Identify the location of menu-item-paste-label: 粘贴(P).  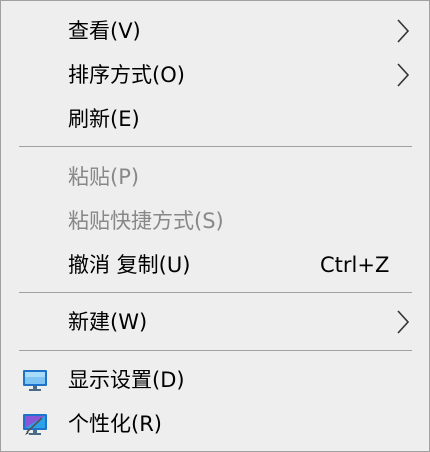
(104, 177).